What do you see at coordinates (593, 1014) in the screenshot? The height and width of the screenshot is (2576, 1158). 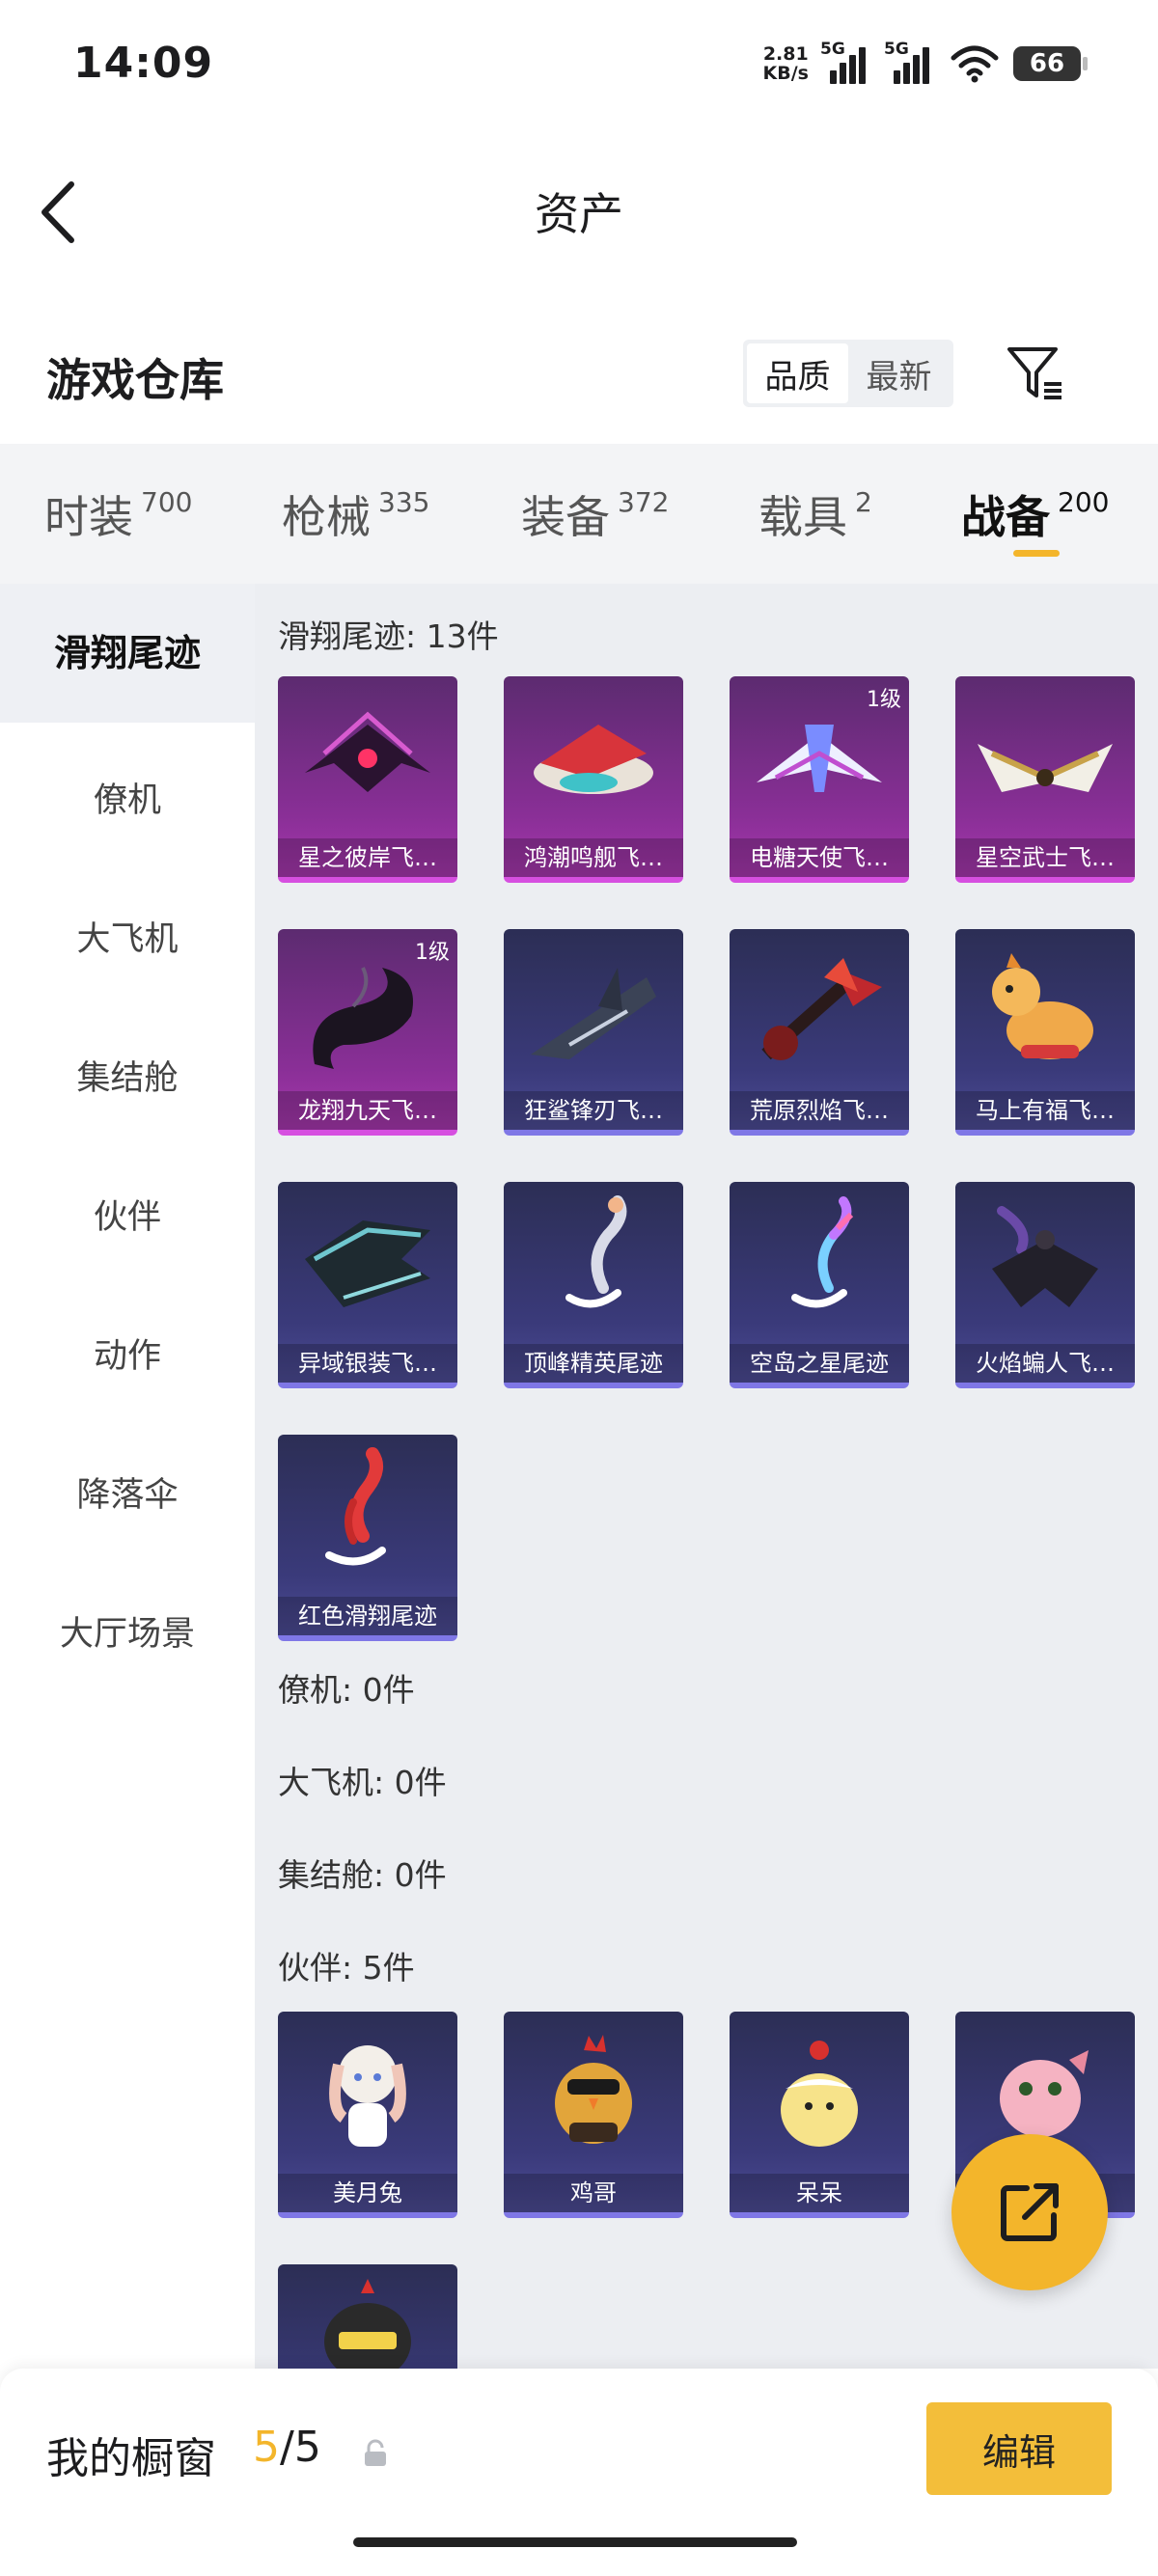 I see `shark-glider-icon` at bounding box center [593, 1014].